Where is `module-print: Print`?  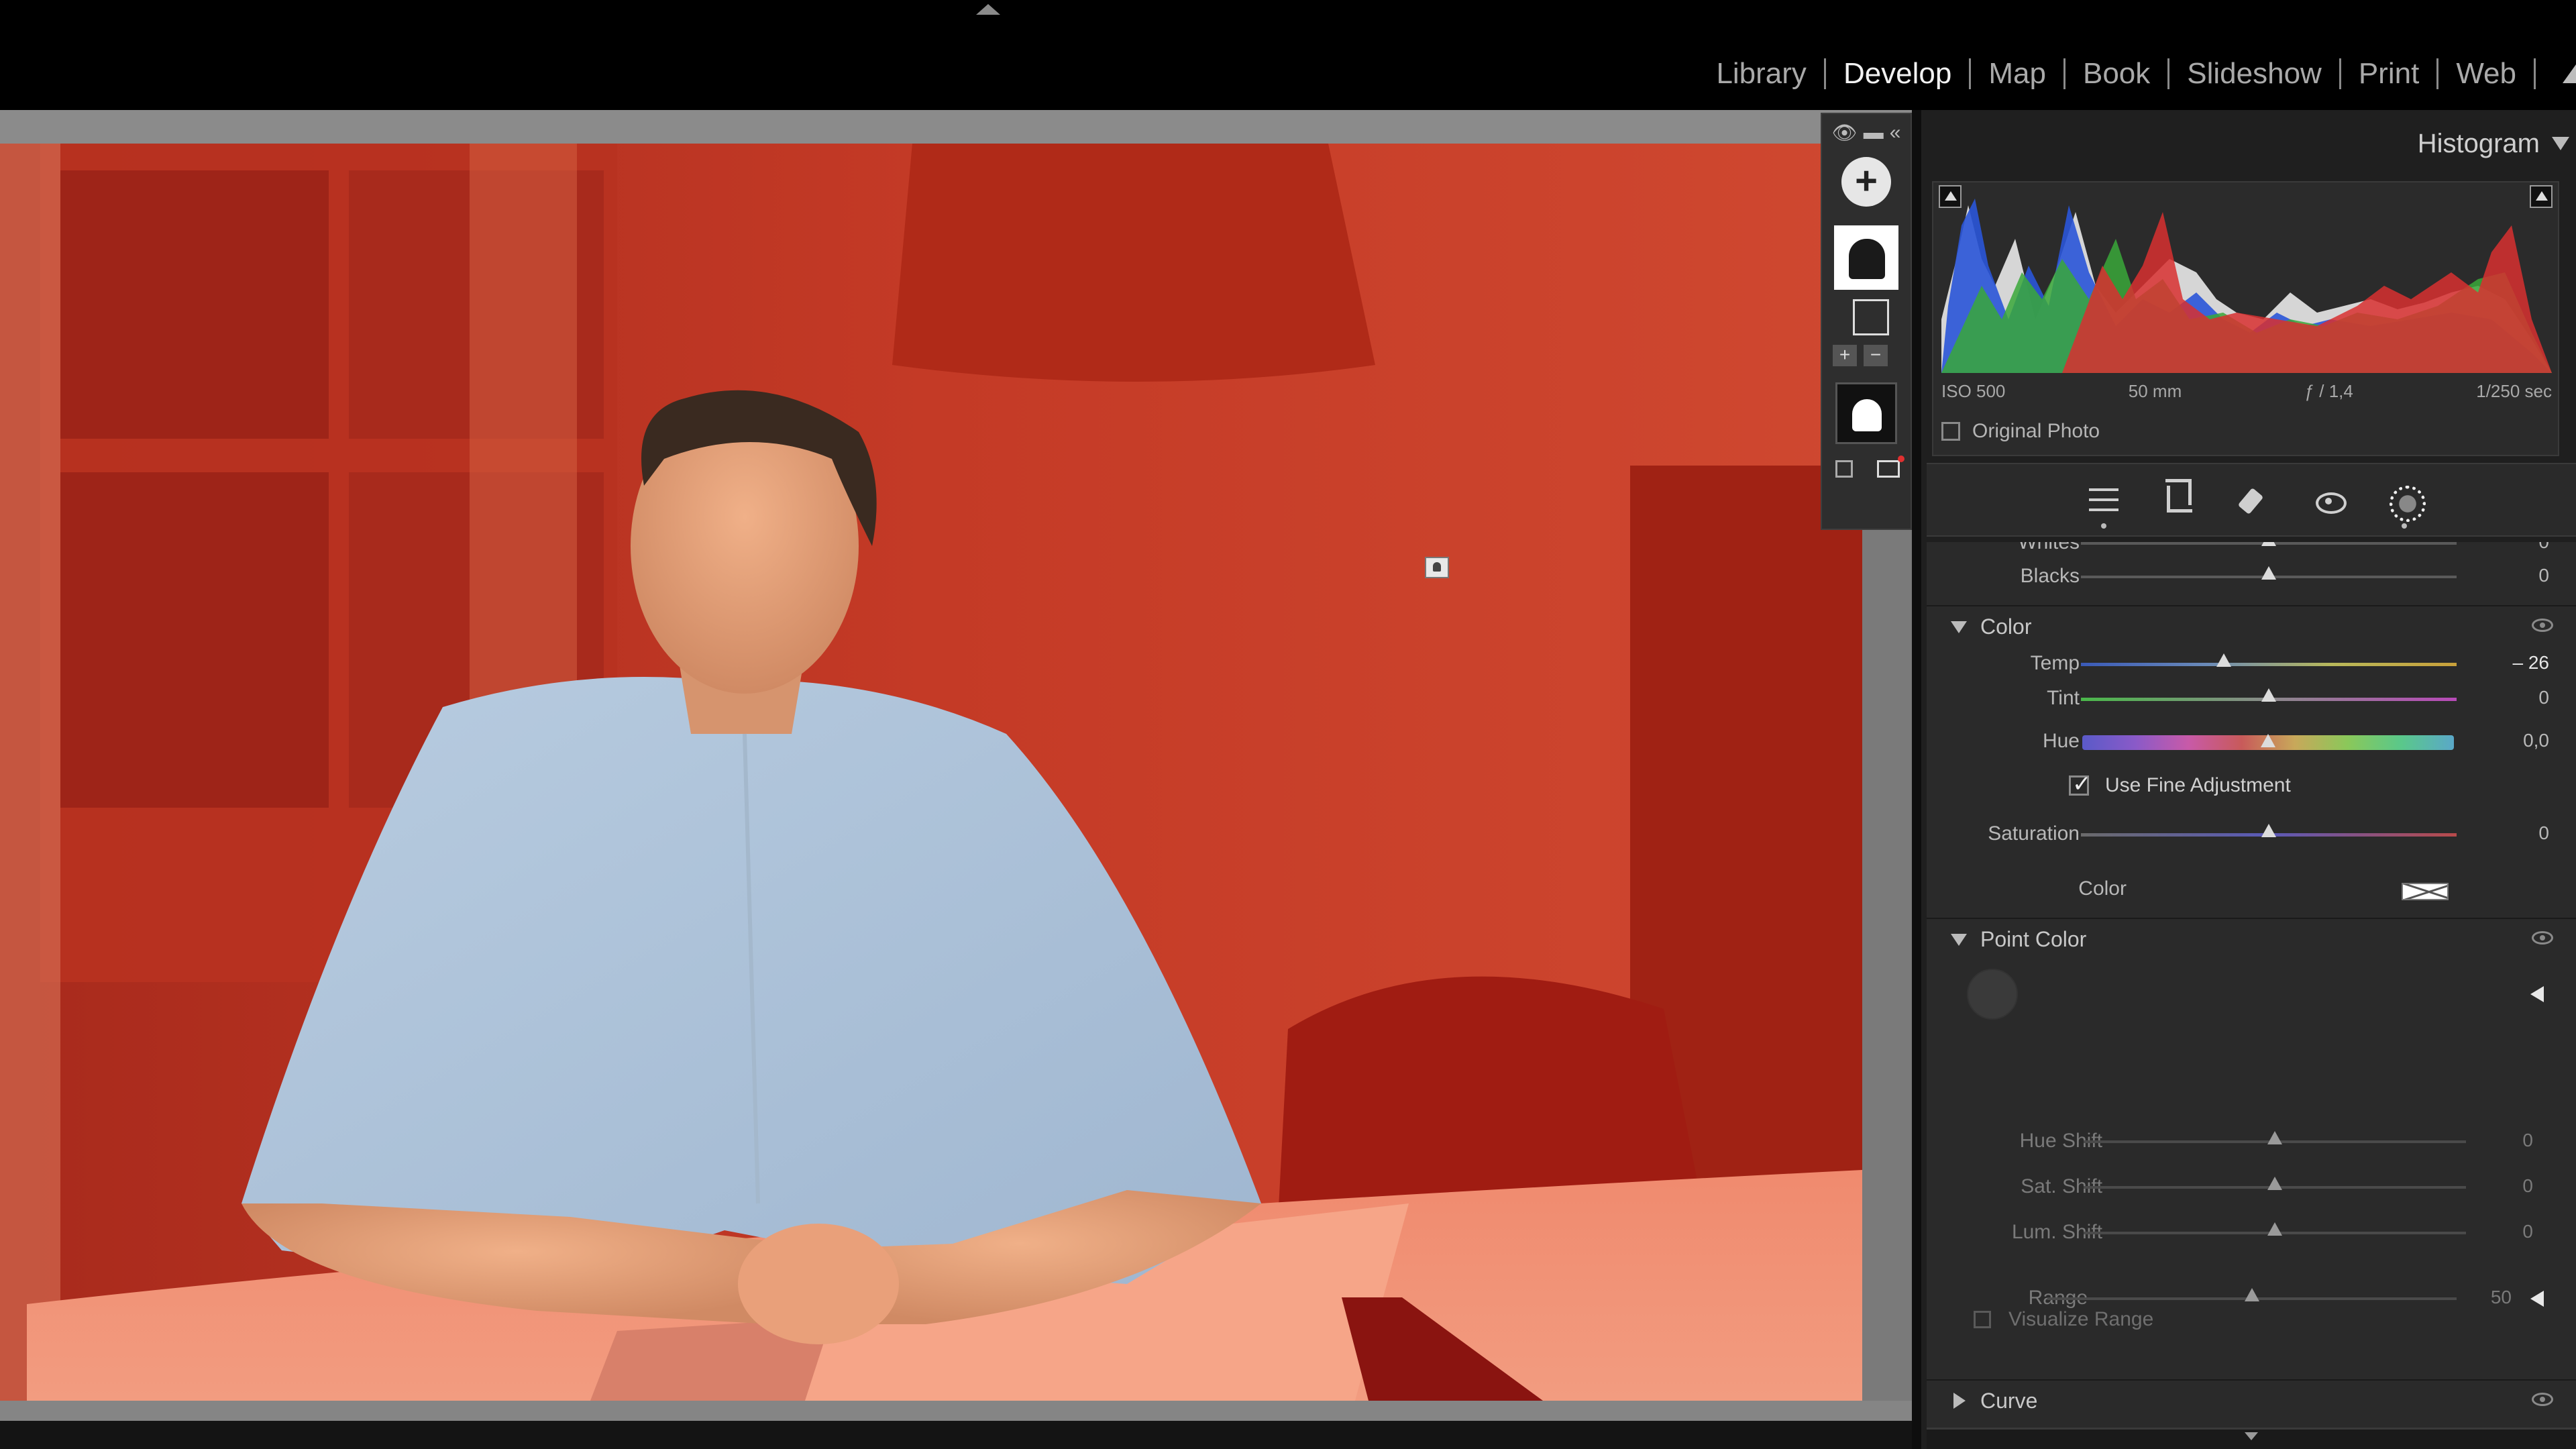
module-print: Print is located at coordinates (2388, 74).